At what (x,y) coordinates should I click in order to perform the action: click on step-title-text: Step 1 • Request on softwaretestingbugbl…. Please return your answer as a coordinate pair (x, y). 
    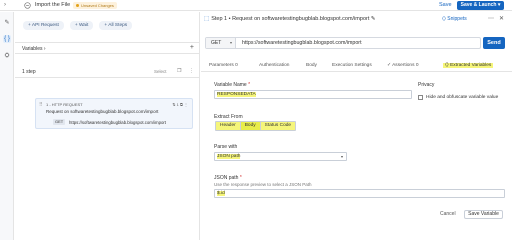
    Looking at the image, I should click on (290, 19).